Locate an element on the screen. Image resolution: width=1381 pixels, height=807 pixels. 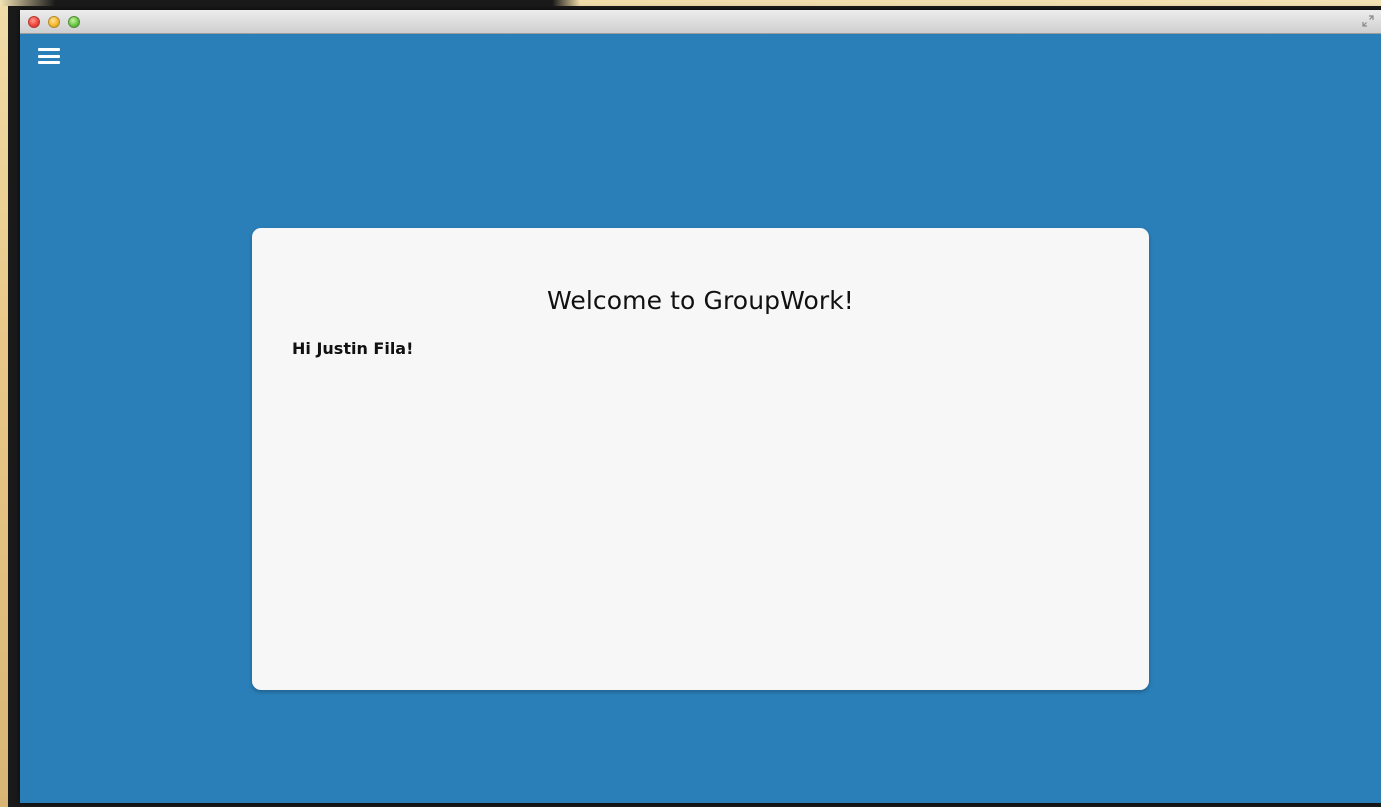
user-greeting: Hi Justin Fila! is located at coordinates (353, 348).